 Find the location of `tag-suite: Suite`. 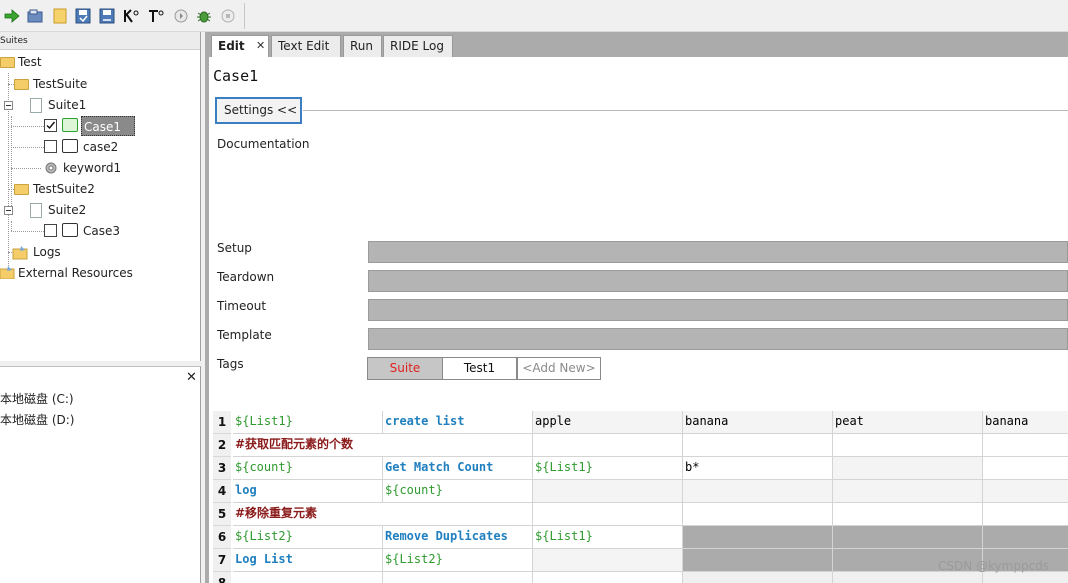

tag-suite: Suite is located at coordinates (405, 368).